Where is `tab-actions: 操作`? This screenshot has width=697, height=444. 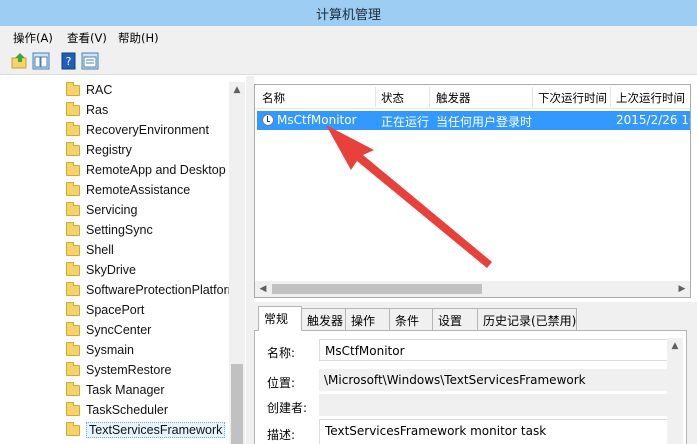 tab-actions: 操作 is located at coordinates (367, 319).